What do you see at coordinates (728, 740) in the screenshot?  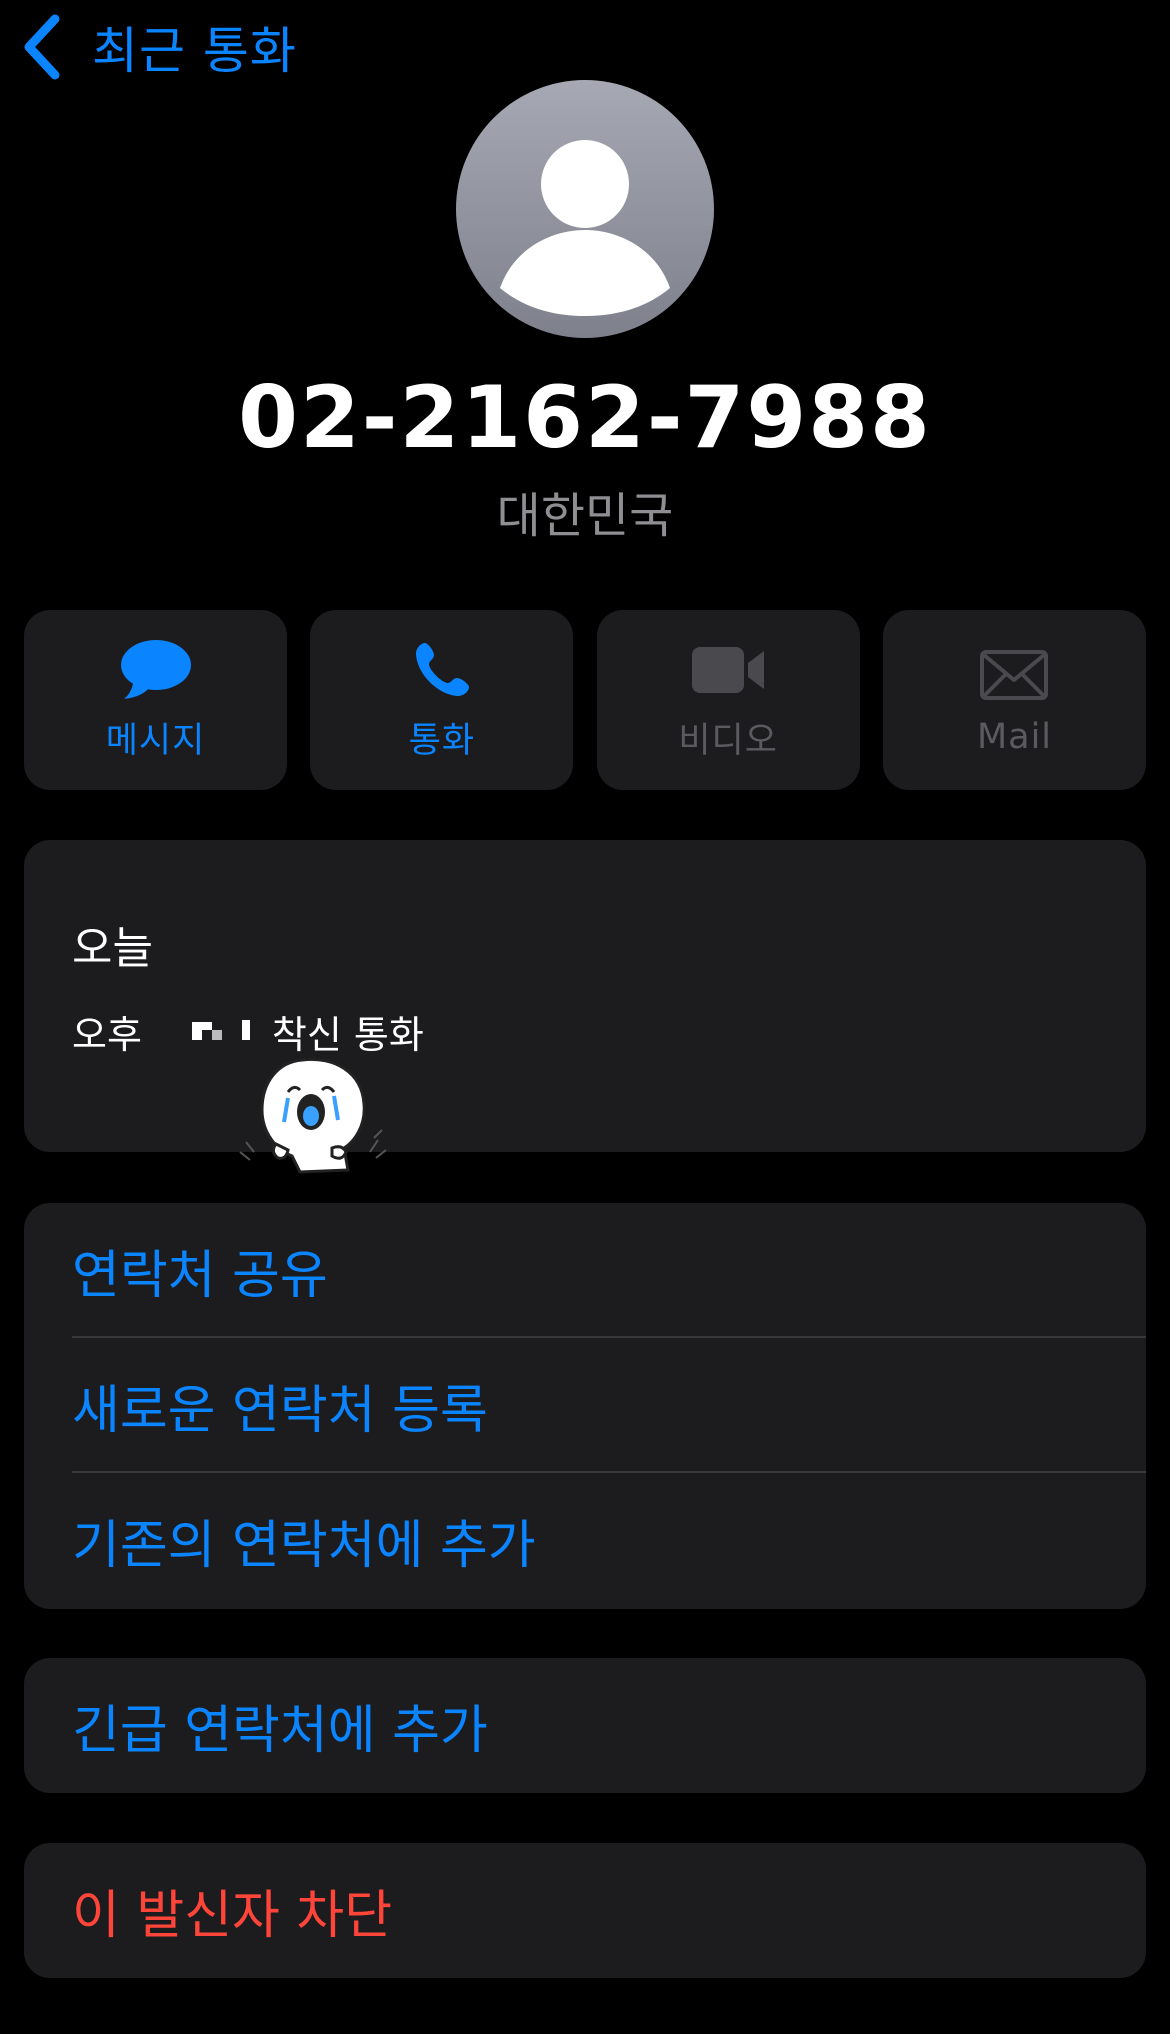 I see `video-button-label: 비디오` at bounding box center [728, 740].